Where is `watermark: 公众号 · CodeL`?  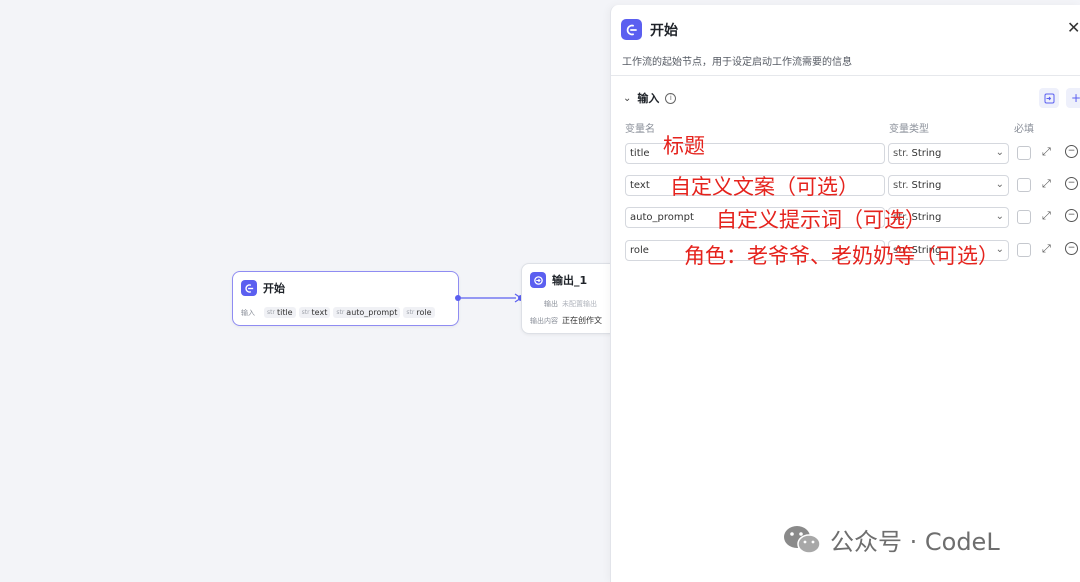
watermark: 公众号 · CodeL is located at coordinates (891, 539).